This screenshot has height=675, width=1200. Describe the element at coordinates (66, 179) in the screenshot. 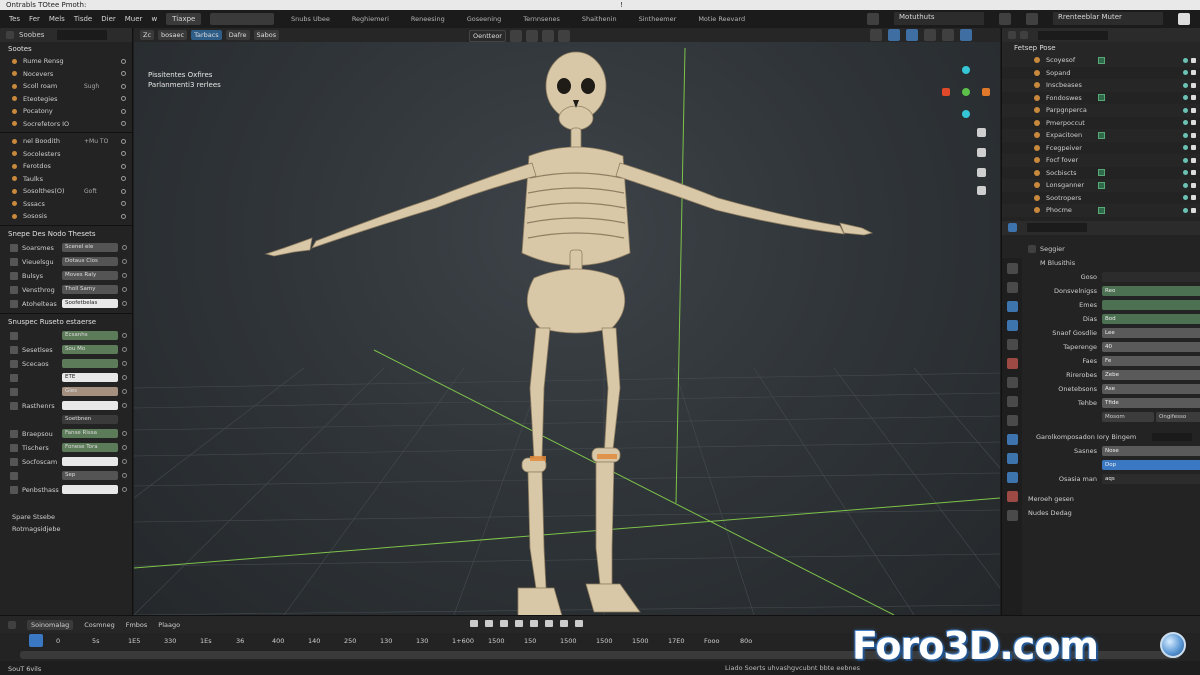

I see `list-item: Taulks` at that location.